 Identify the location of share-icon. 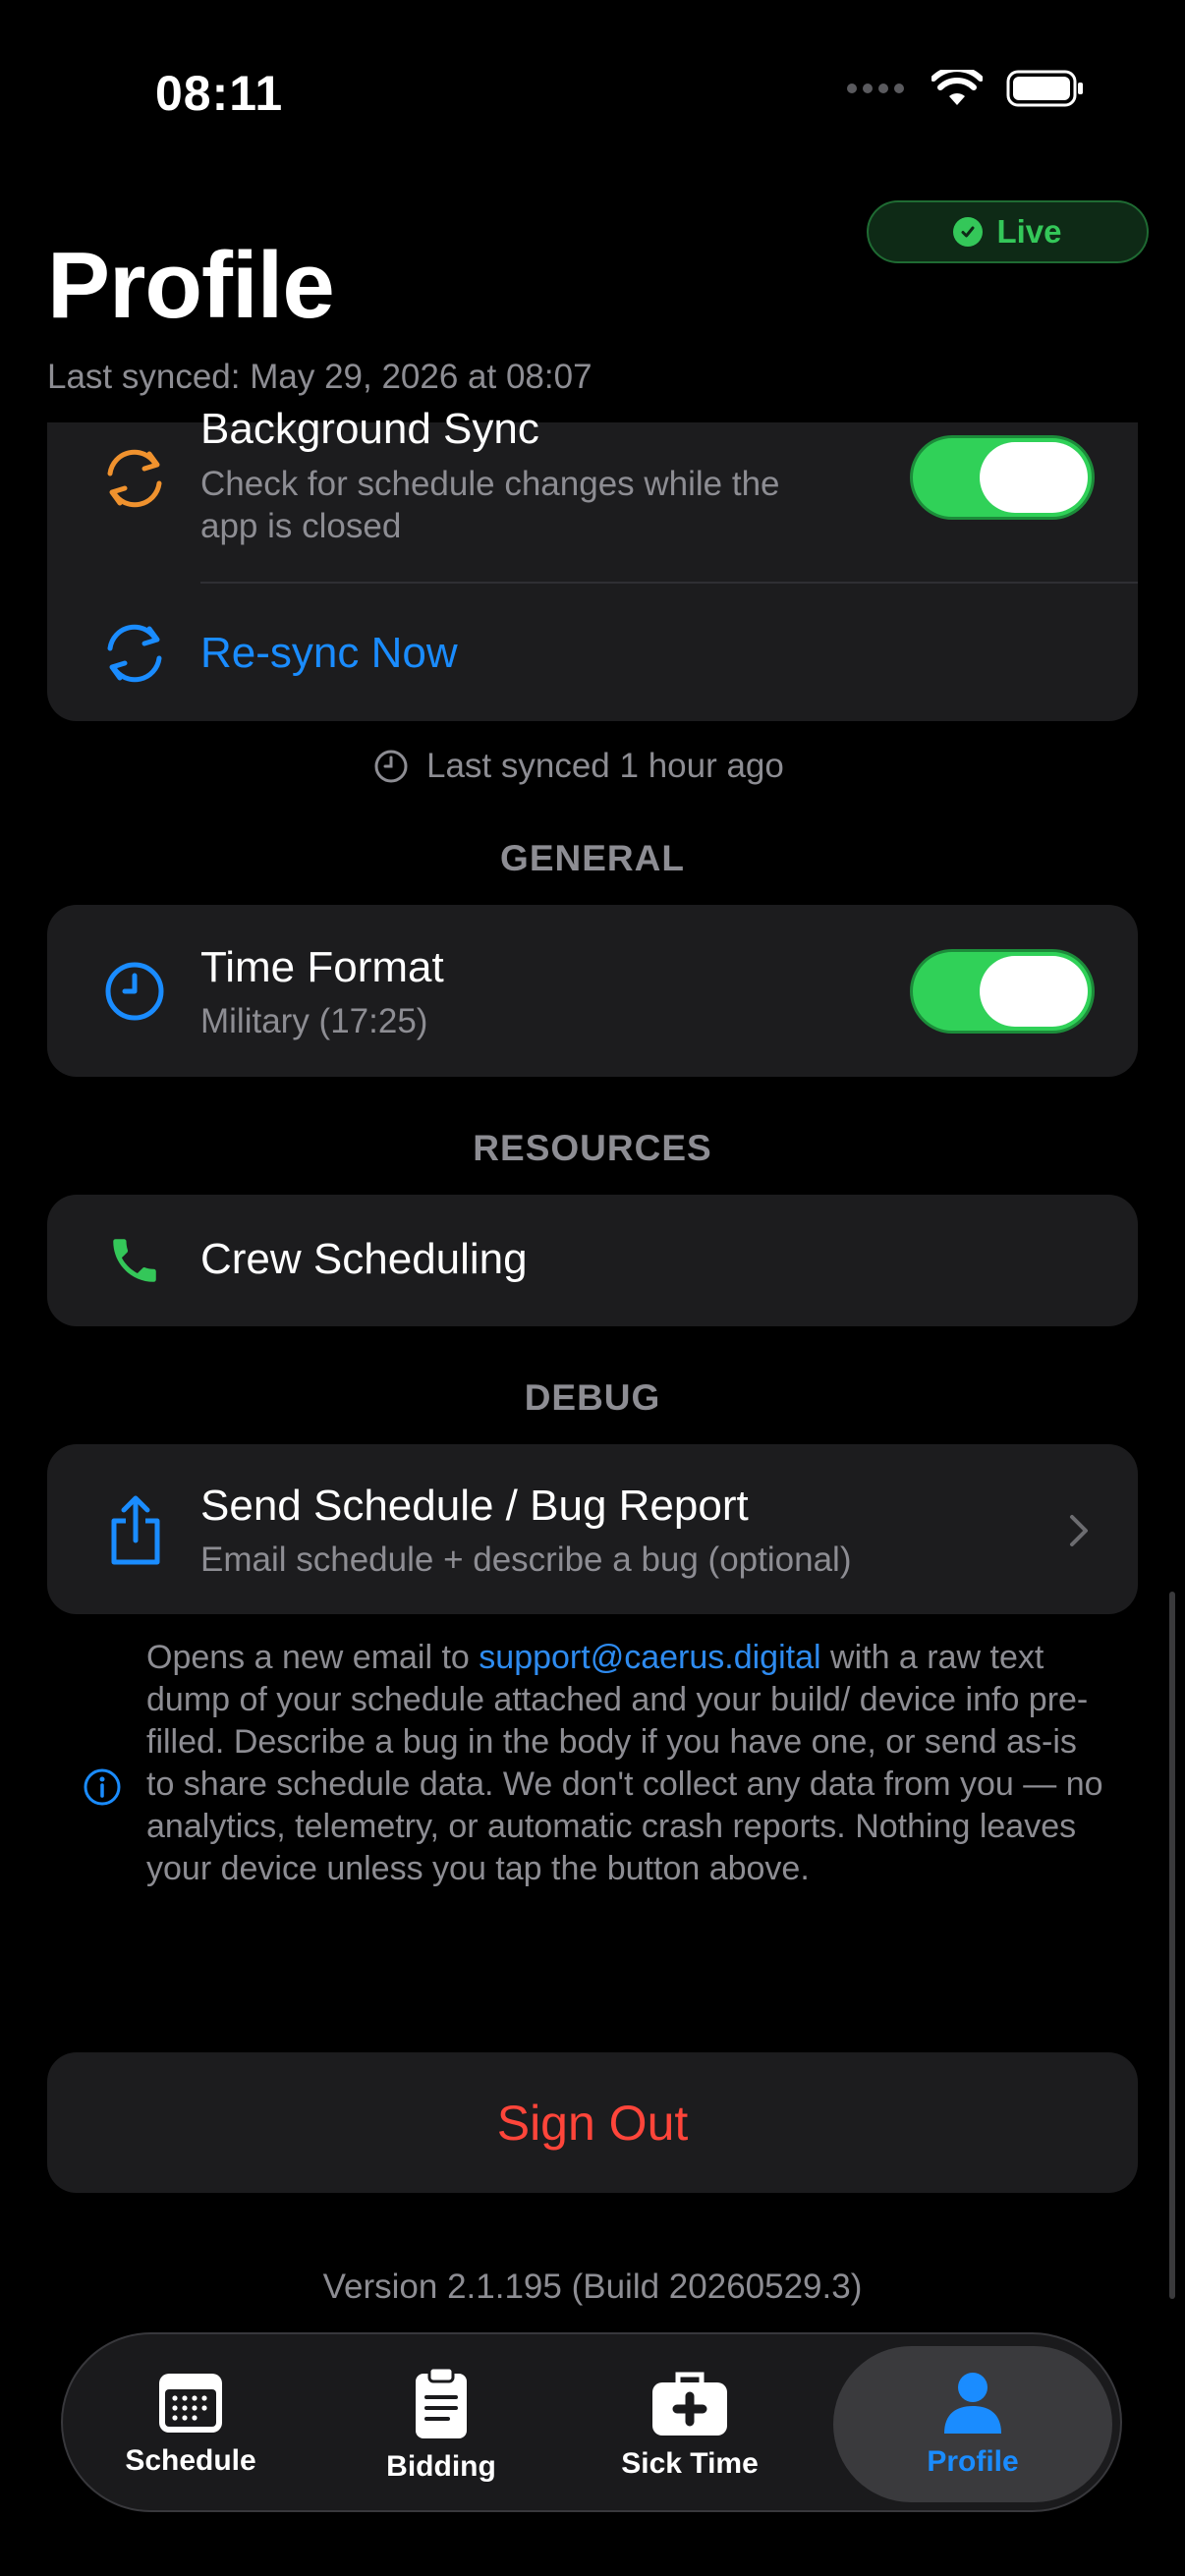
(136, 1530).